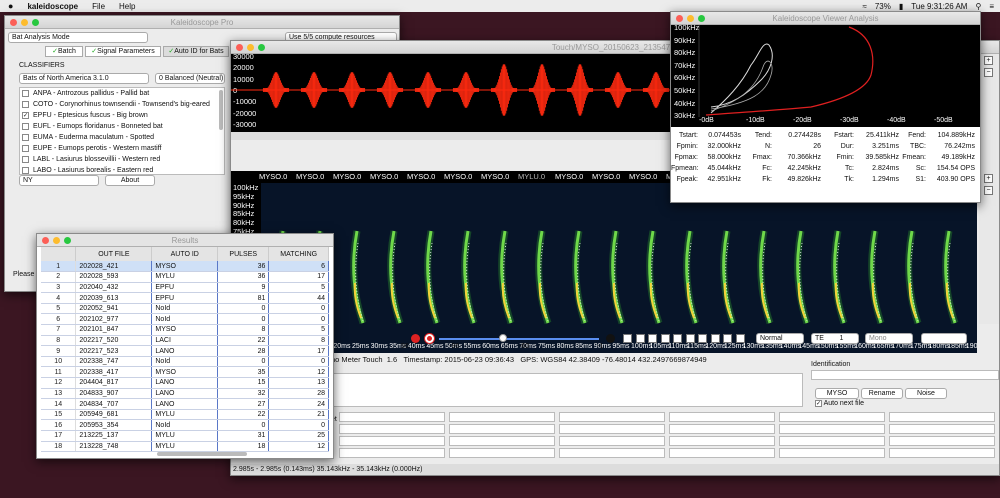 This screenshot has height=498, width=1000. I want to click on about-button: About, so click(130, 180).